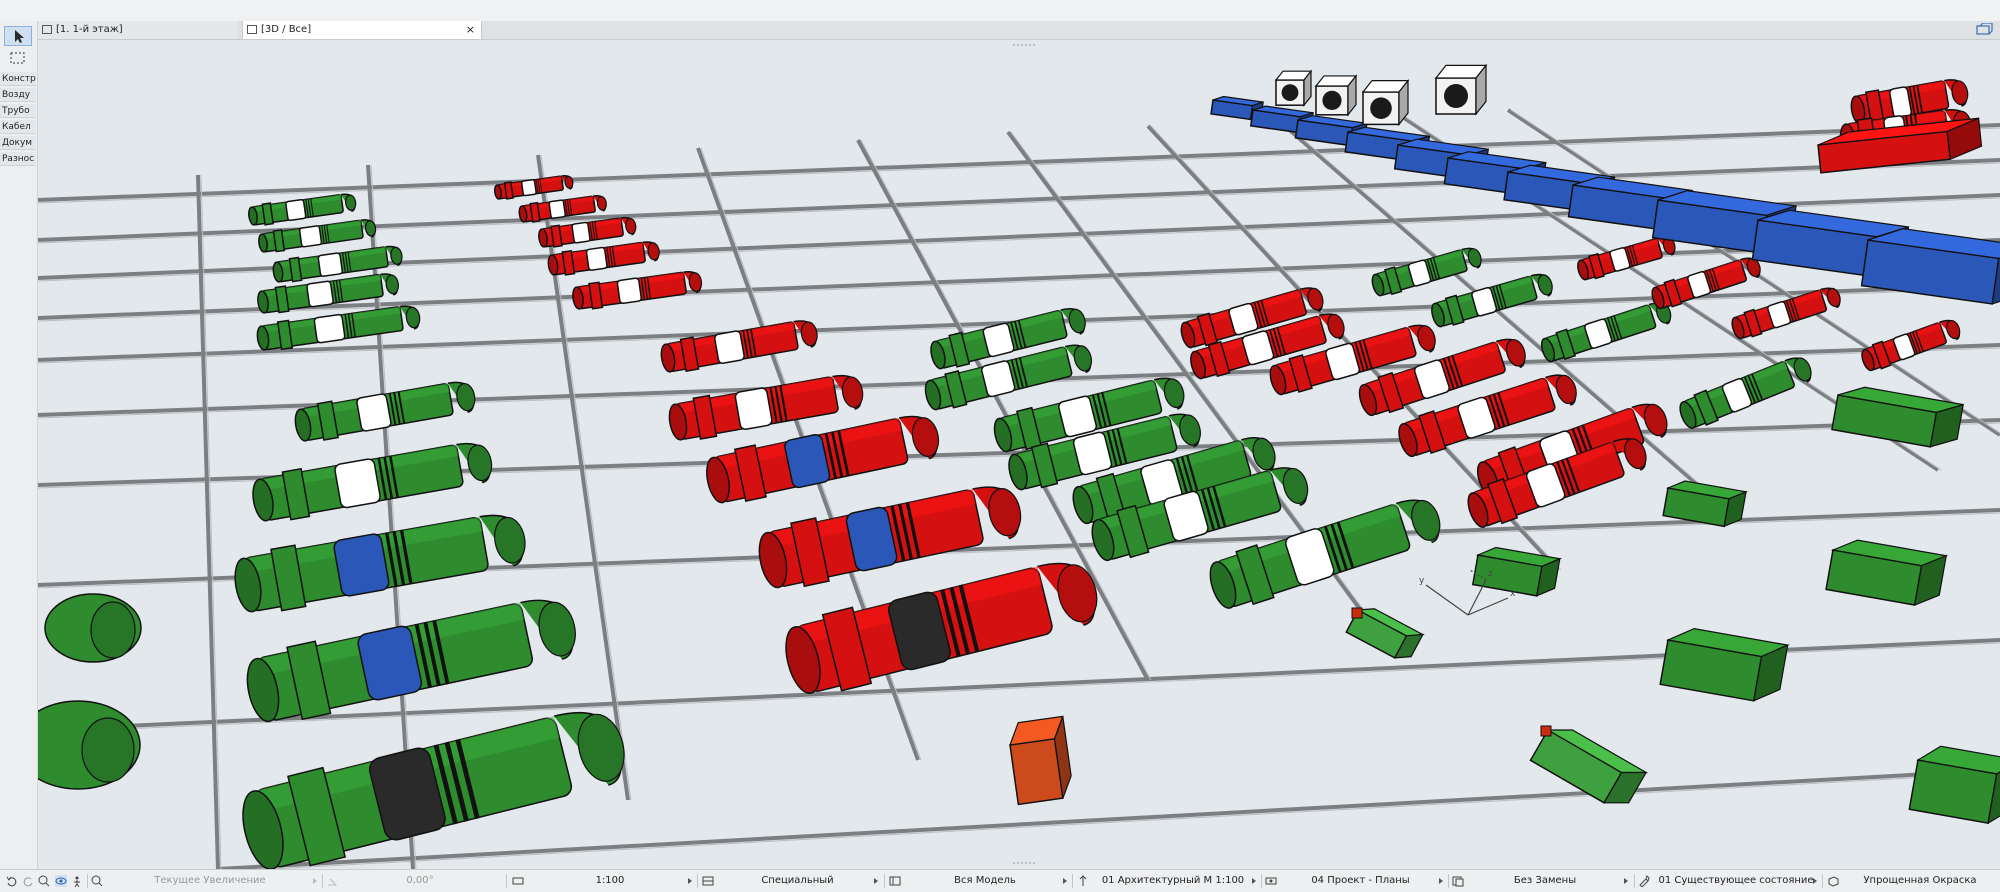  I want to click on undo-zoom-icon, so click(12, 881).